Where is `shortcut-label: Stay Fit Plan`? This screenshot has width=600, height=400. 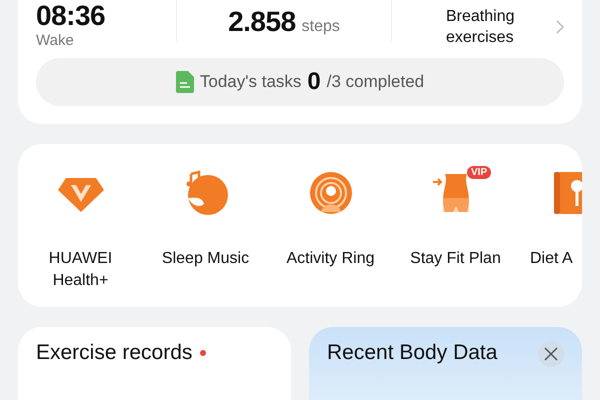
shortcut-label: Stay Fit Plan is located at coordinates (455, 259).